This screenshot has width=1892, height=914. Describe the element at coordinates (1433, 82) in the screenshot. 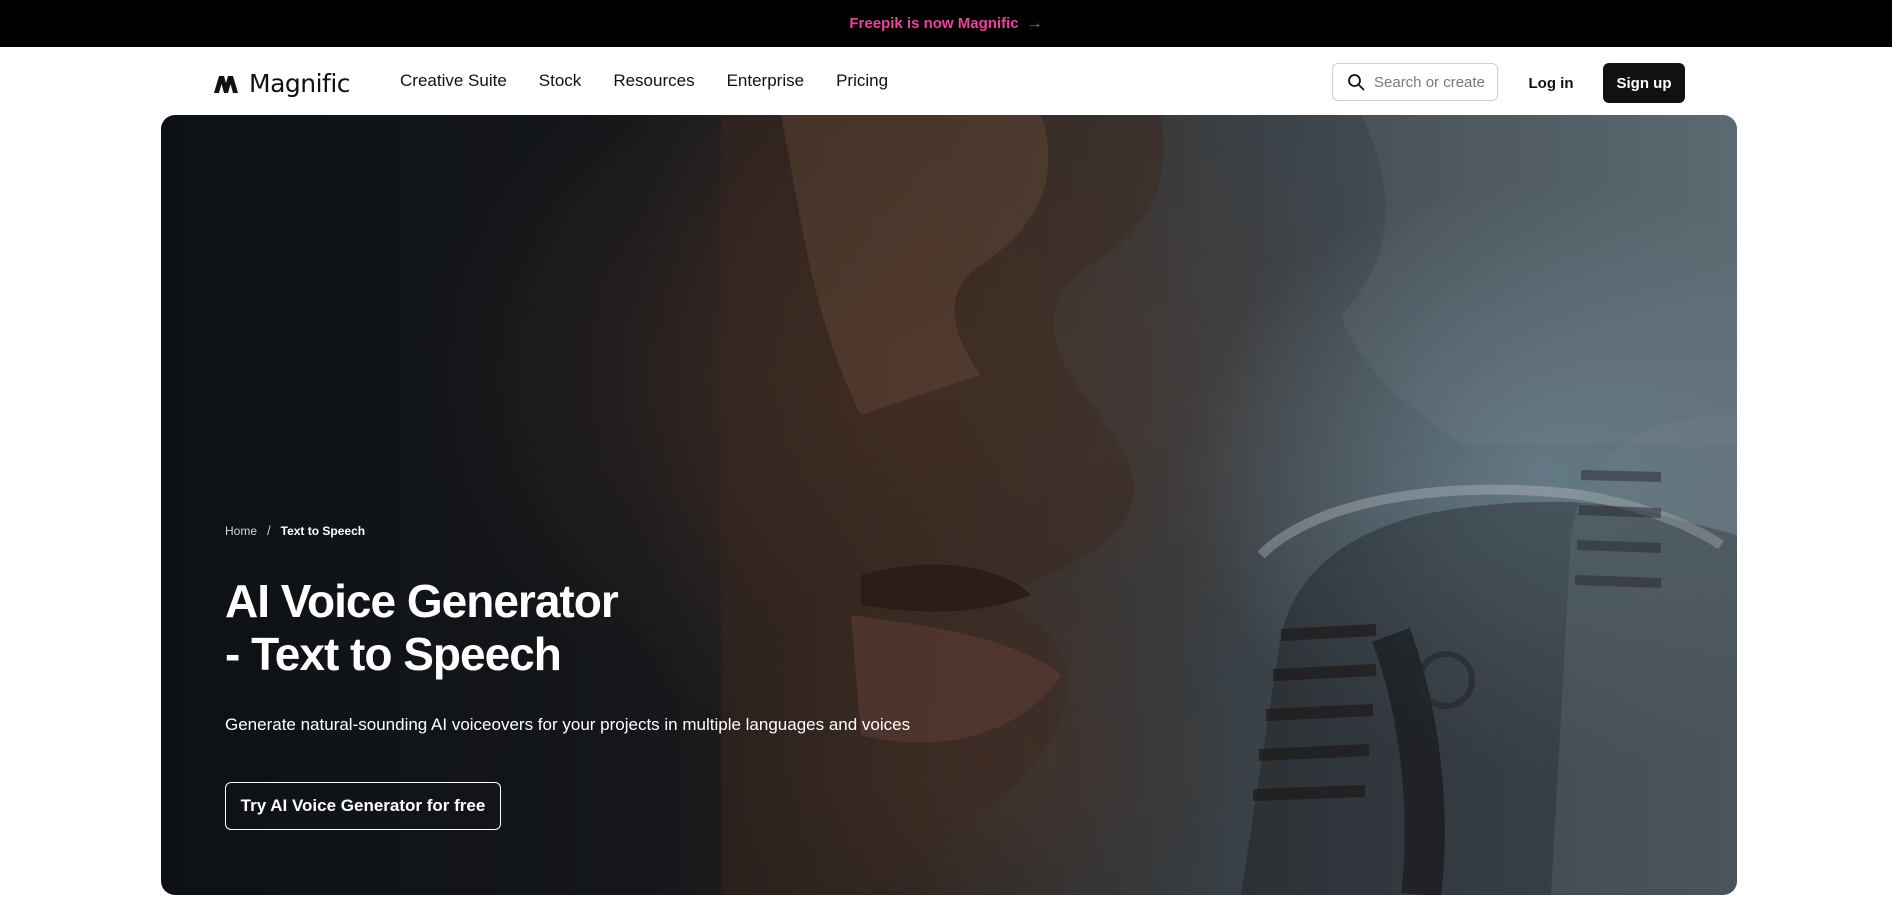

I see `search-input` at that location.